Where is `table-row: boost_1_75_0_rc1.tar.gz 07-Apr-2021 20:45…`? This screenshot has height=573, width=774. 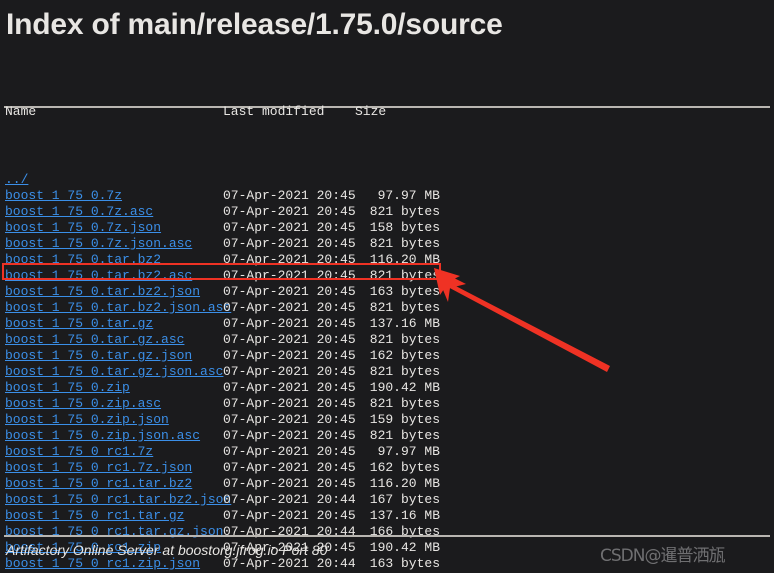
table-row: boost_1_75_0_rc1.tar.gz 07-Apr-2021 20:45… is located at coordinates (387, 516).